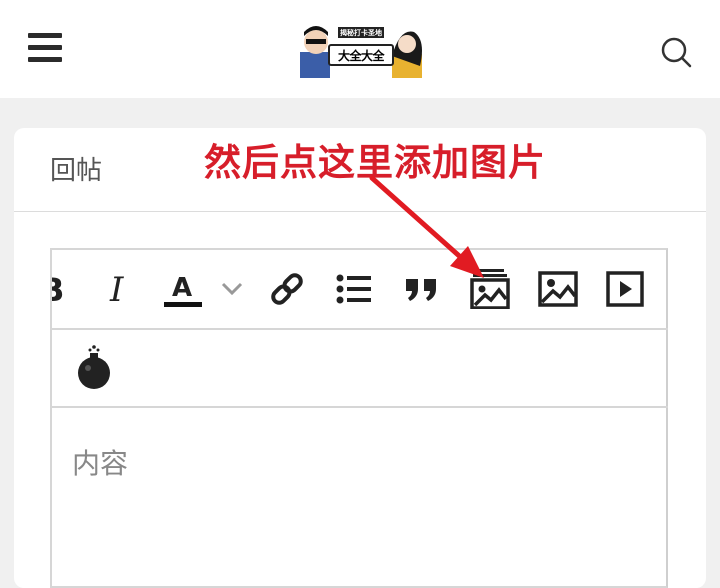  What do you see at coordinates (361, 55) in the screenshot?
I see `logo-text: 大全大全` at bounding box center [361, 55].